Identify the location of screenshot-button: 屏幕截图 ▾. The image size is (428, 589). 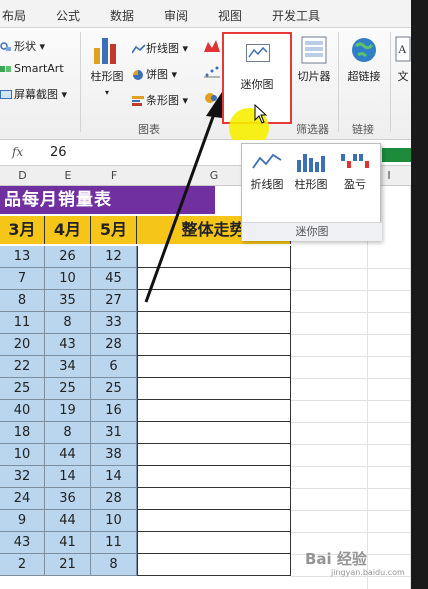
(33, 94).